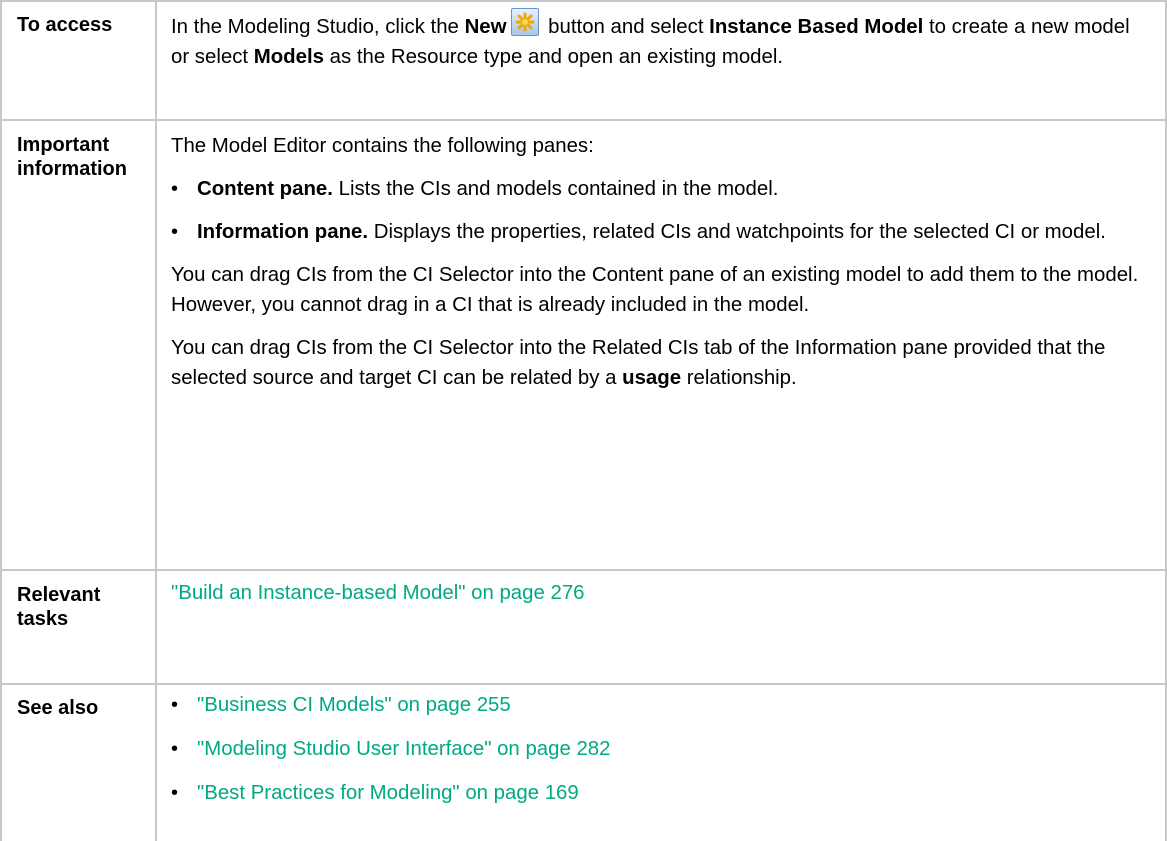 The height and width of the screenshot is (841, 1167). Describe the element at coordinates (354, 705) in the screenshot. I see `link-business-ci-models: "Business CI Models" on page 255` at that location.